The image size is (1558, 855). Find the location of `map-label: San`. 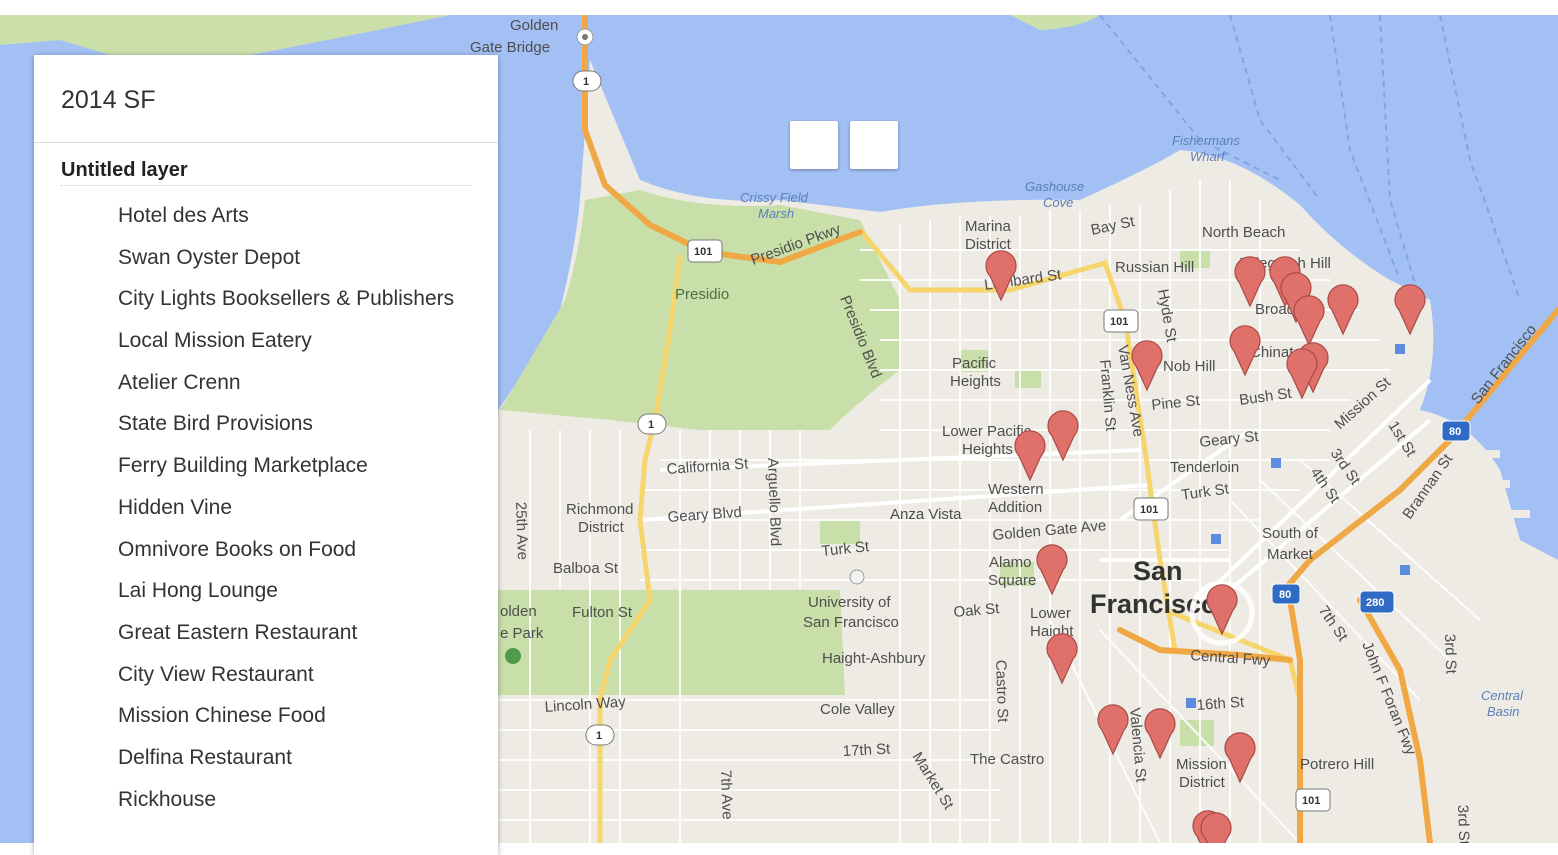

map-label: San is located at coordinates (1158, 571).